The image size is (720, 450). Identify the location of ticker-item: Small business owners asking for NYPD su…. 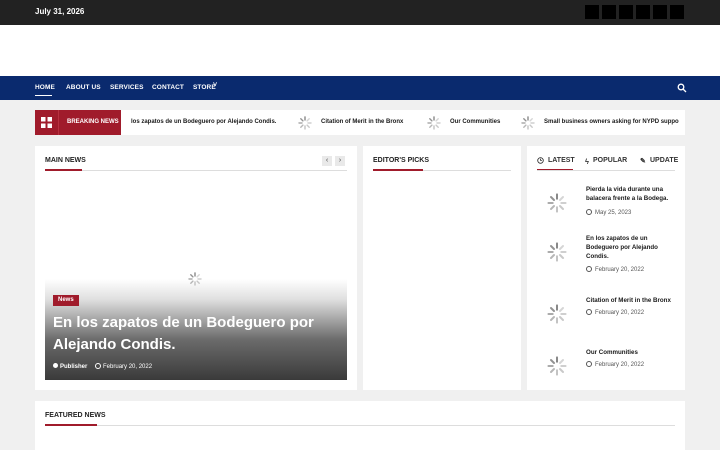
(611, 122).